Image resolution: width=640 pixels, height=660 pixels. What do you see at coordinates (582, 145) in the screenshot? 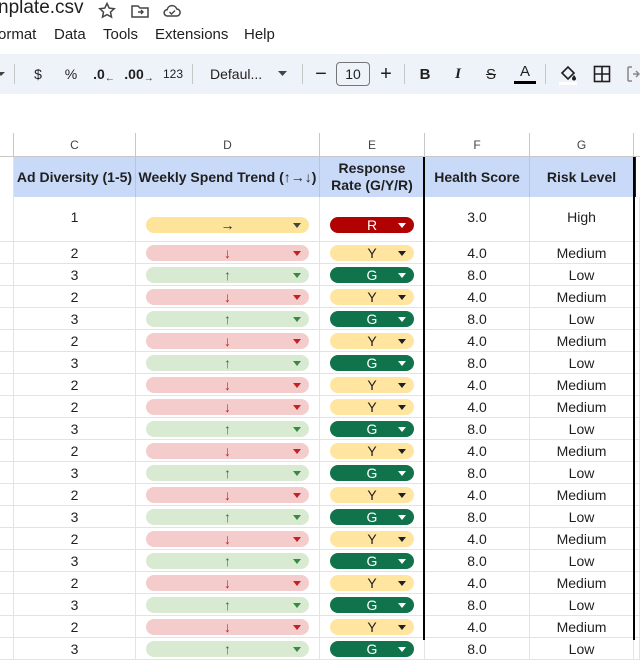
I see `column-header-g: G` at bounding box center [582, 145].